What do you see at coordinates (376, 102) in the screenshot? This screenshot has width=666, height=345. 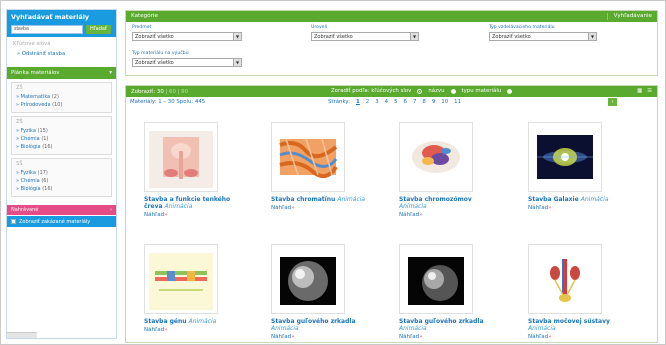 I see `page-link: 3` at bounding box center [376, 102].